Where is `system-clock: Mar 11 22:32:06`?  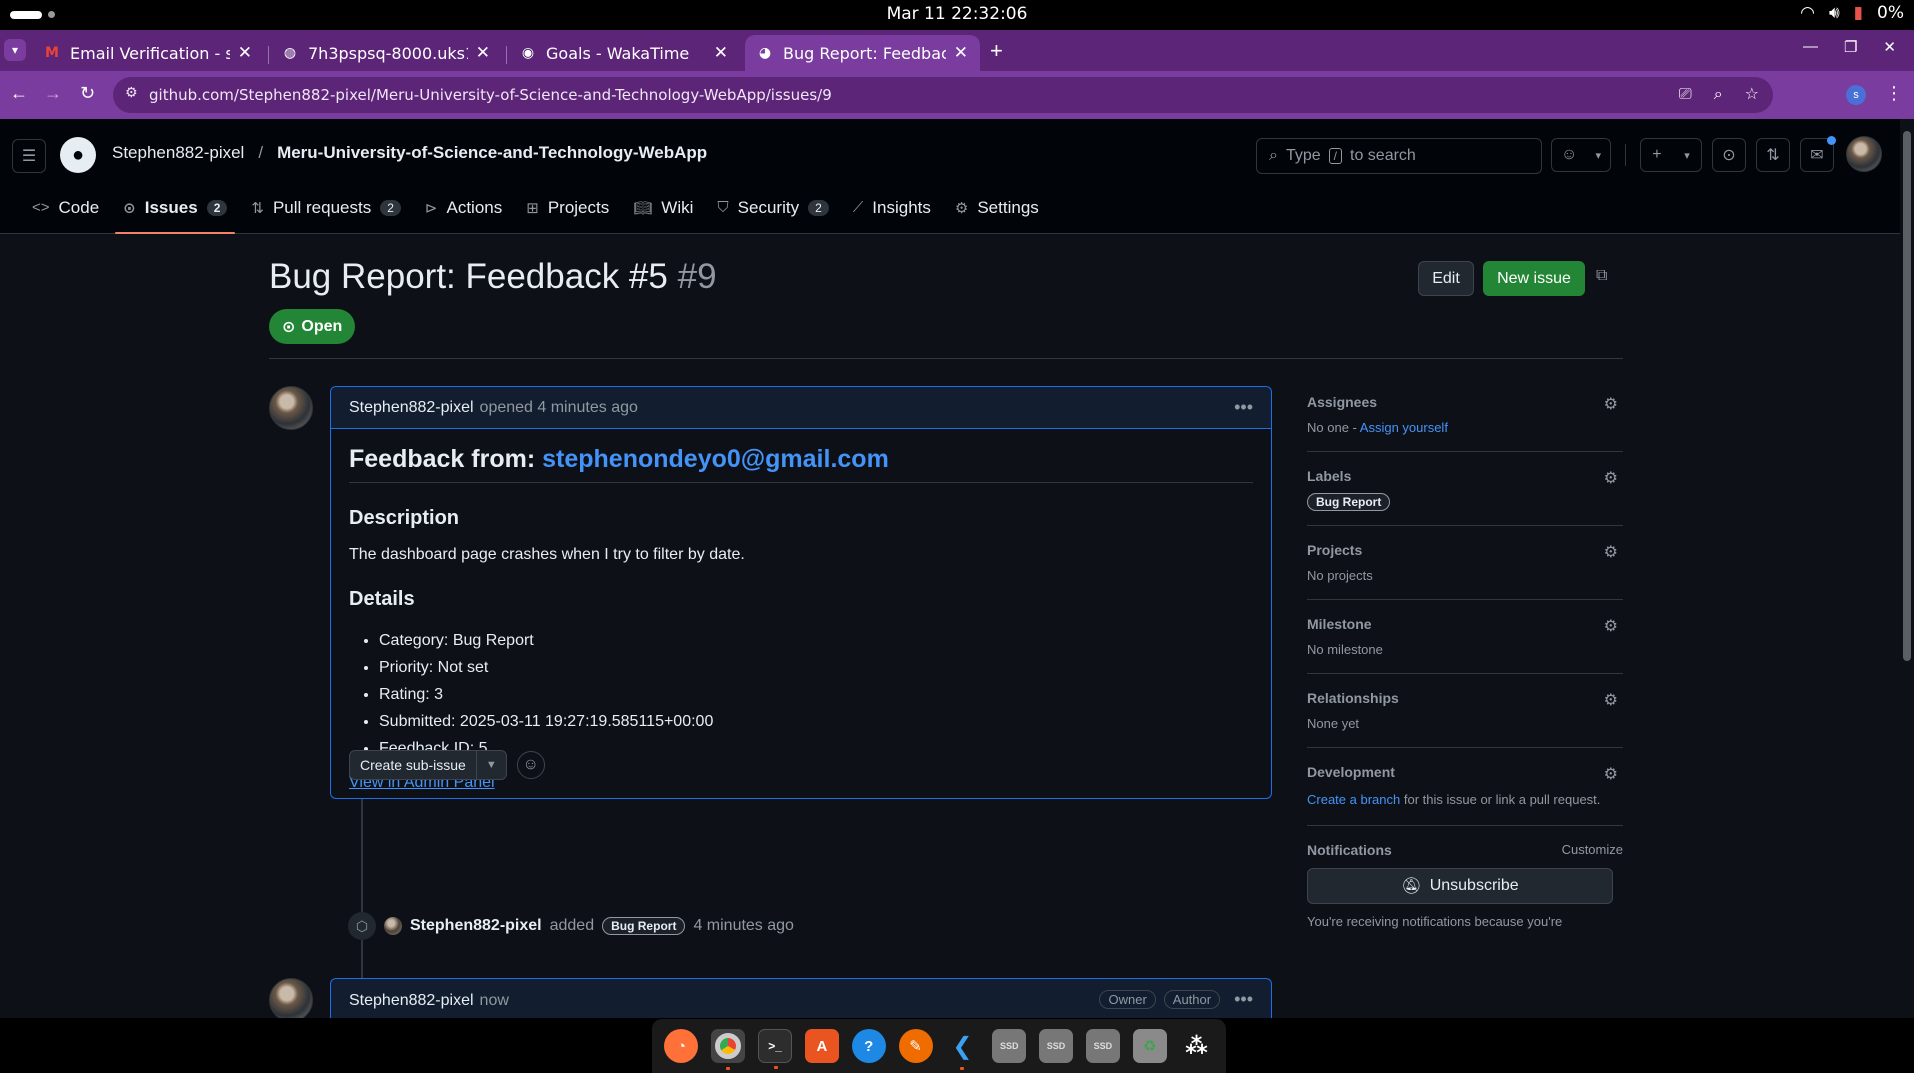 system-clock: Mar 11 22:32:06 is located at coordinates (957, 14).